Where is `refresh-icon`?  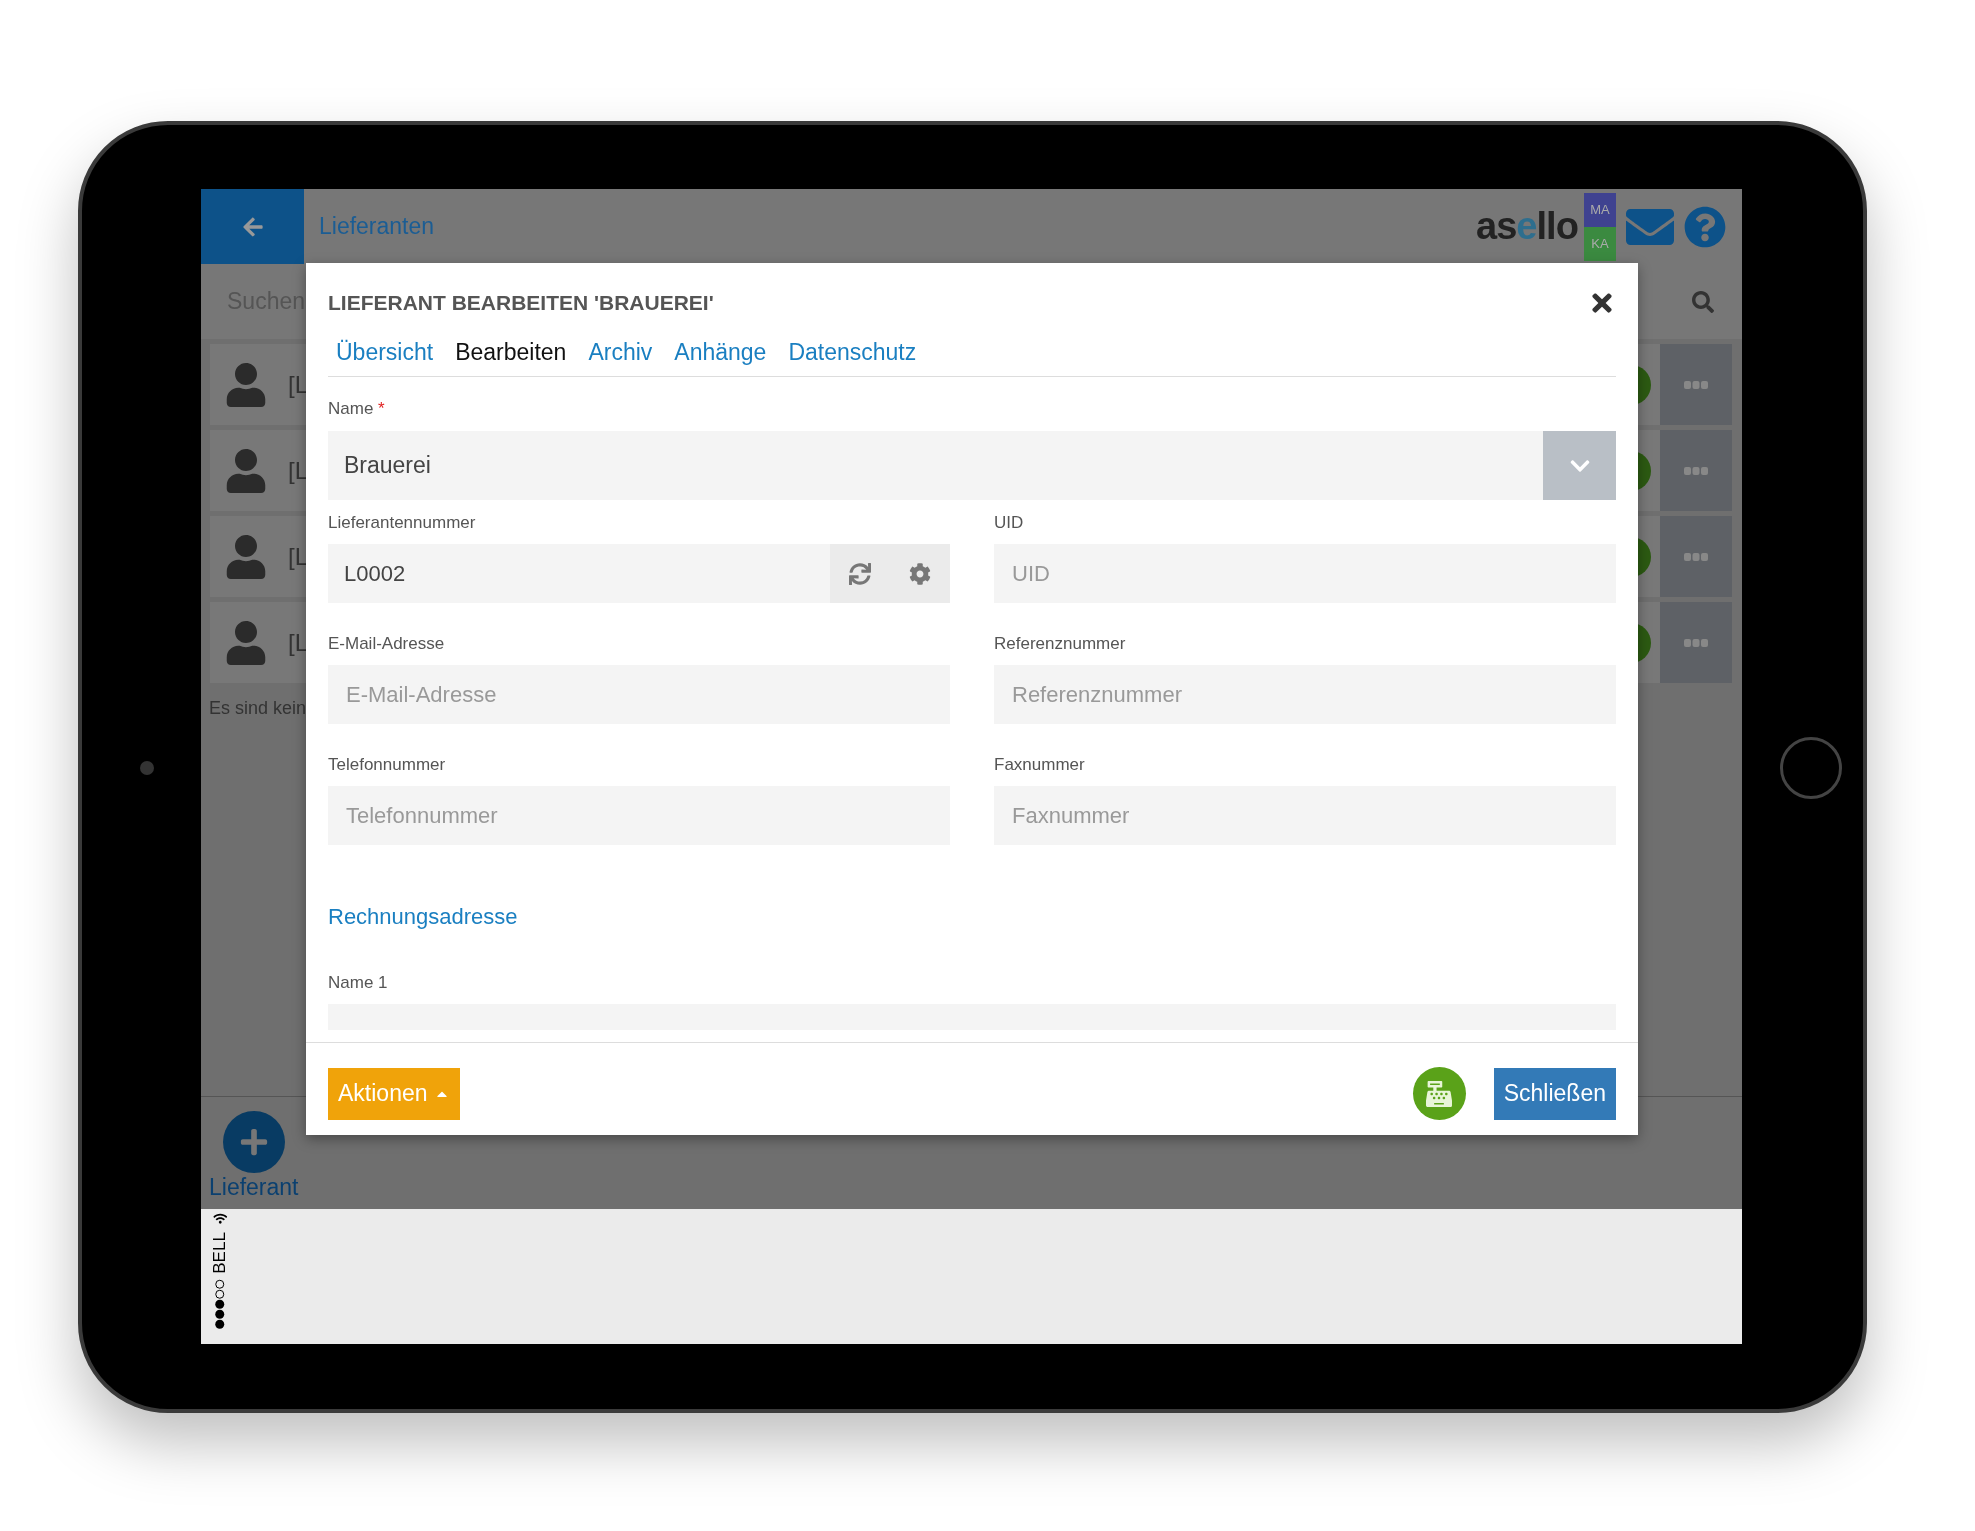
refresh-icon is located at coordinates (860, 573).